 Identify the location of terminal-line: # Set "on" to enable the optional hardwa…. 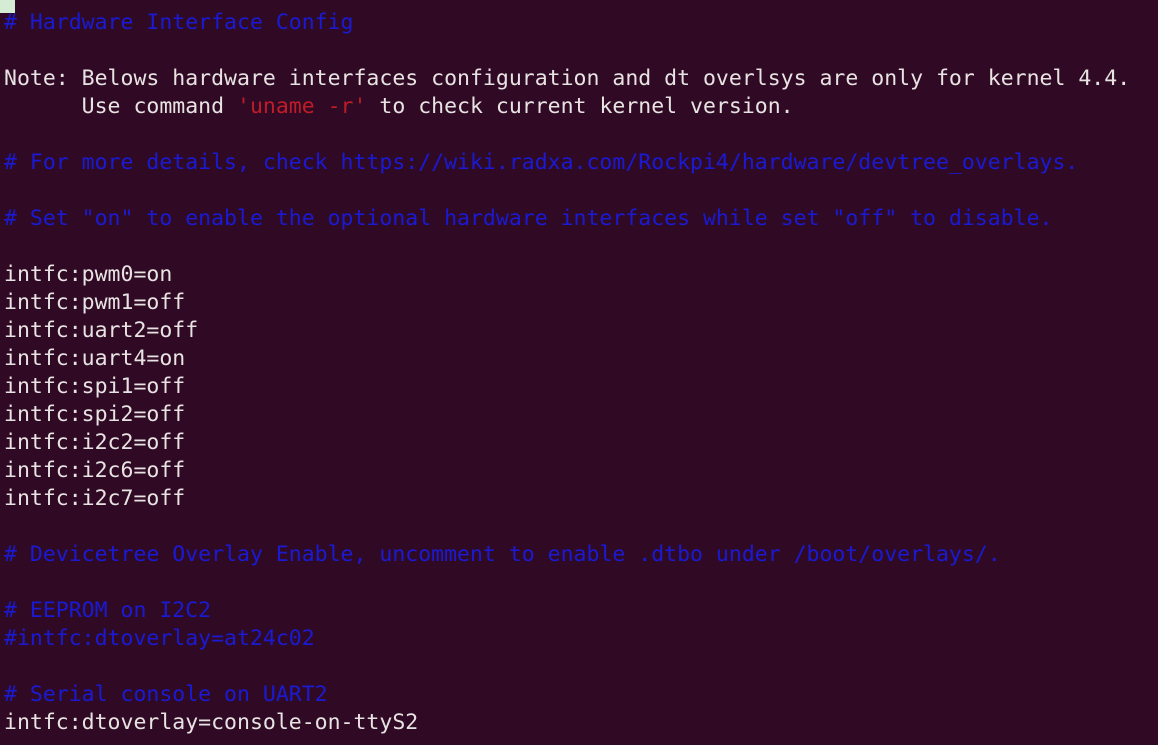
(579, 219).